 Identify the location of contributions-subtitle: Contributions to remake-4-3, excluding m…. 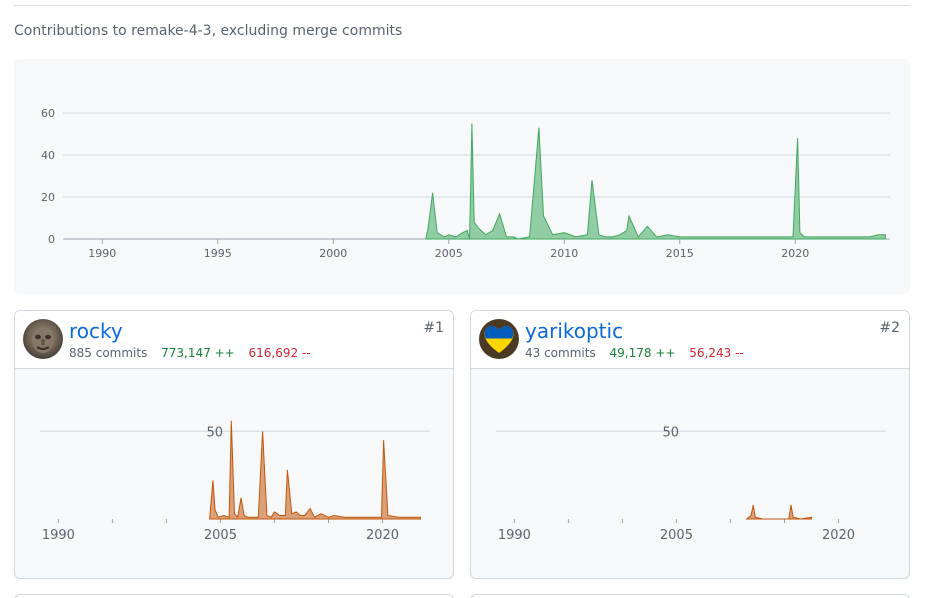
(208, 31).